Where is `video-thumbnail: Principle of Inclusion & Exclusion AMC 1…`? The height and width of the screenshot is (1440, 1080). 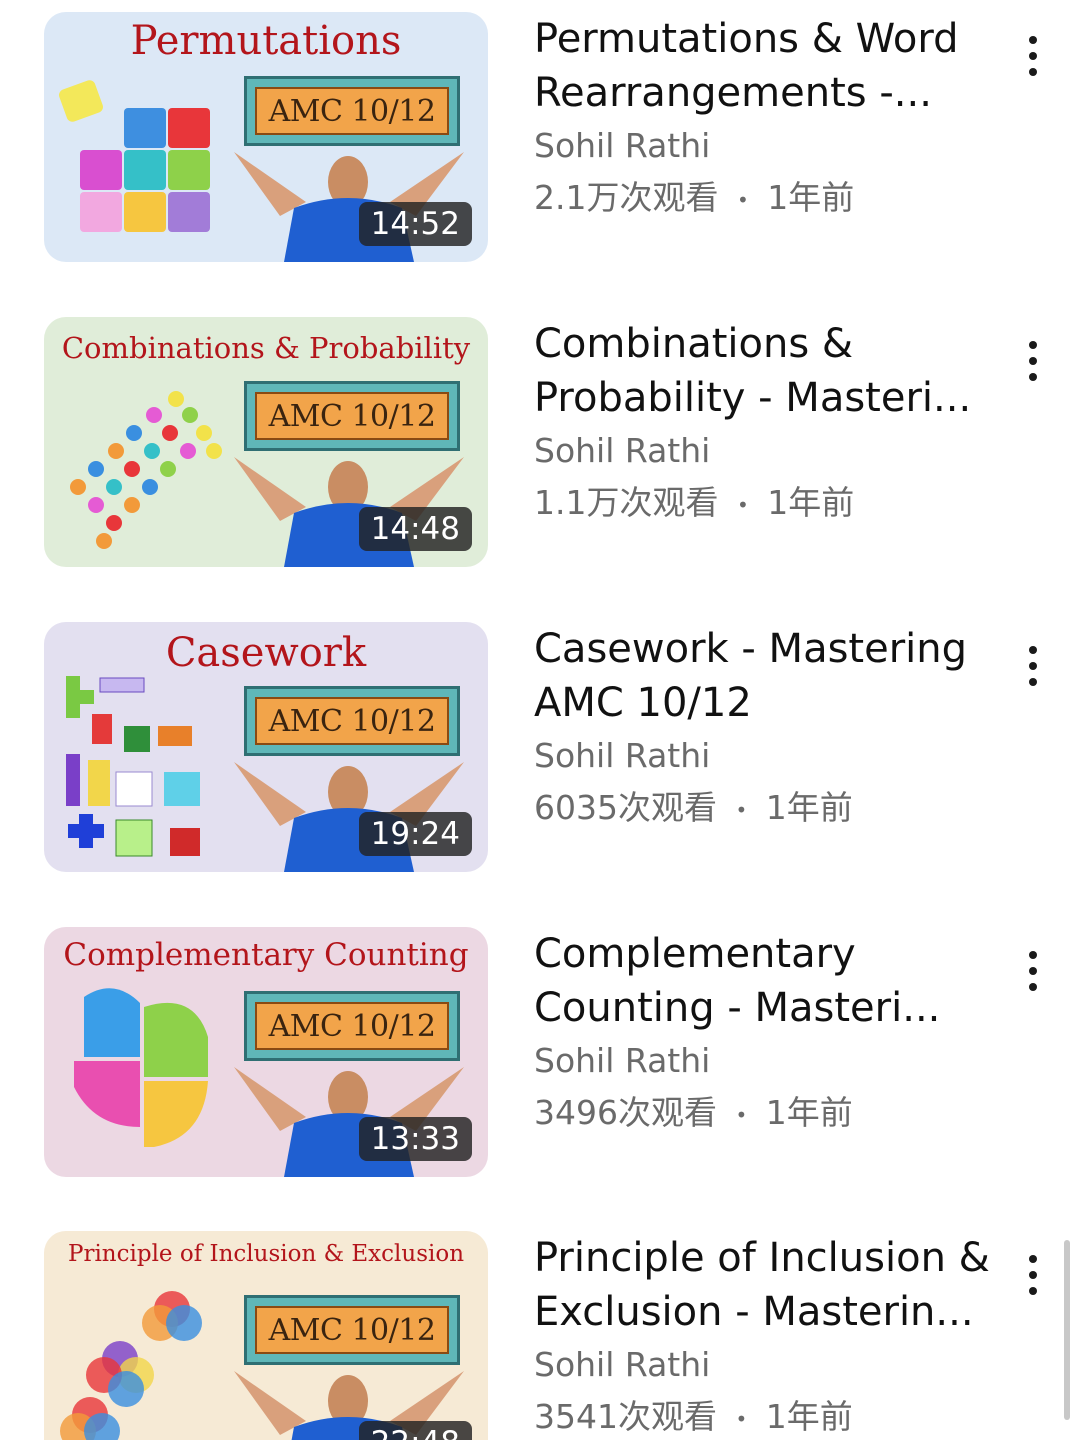 video-thumbnail: Principle of Inclusion & Exclusion AMC 1… is located at coordinates (266, 1335).